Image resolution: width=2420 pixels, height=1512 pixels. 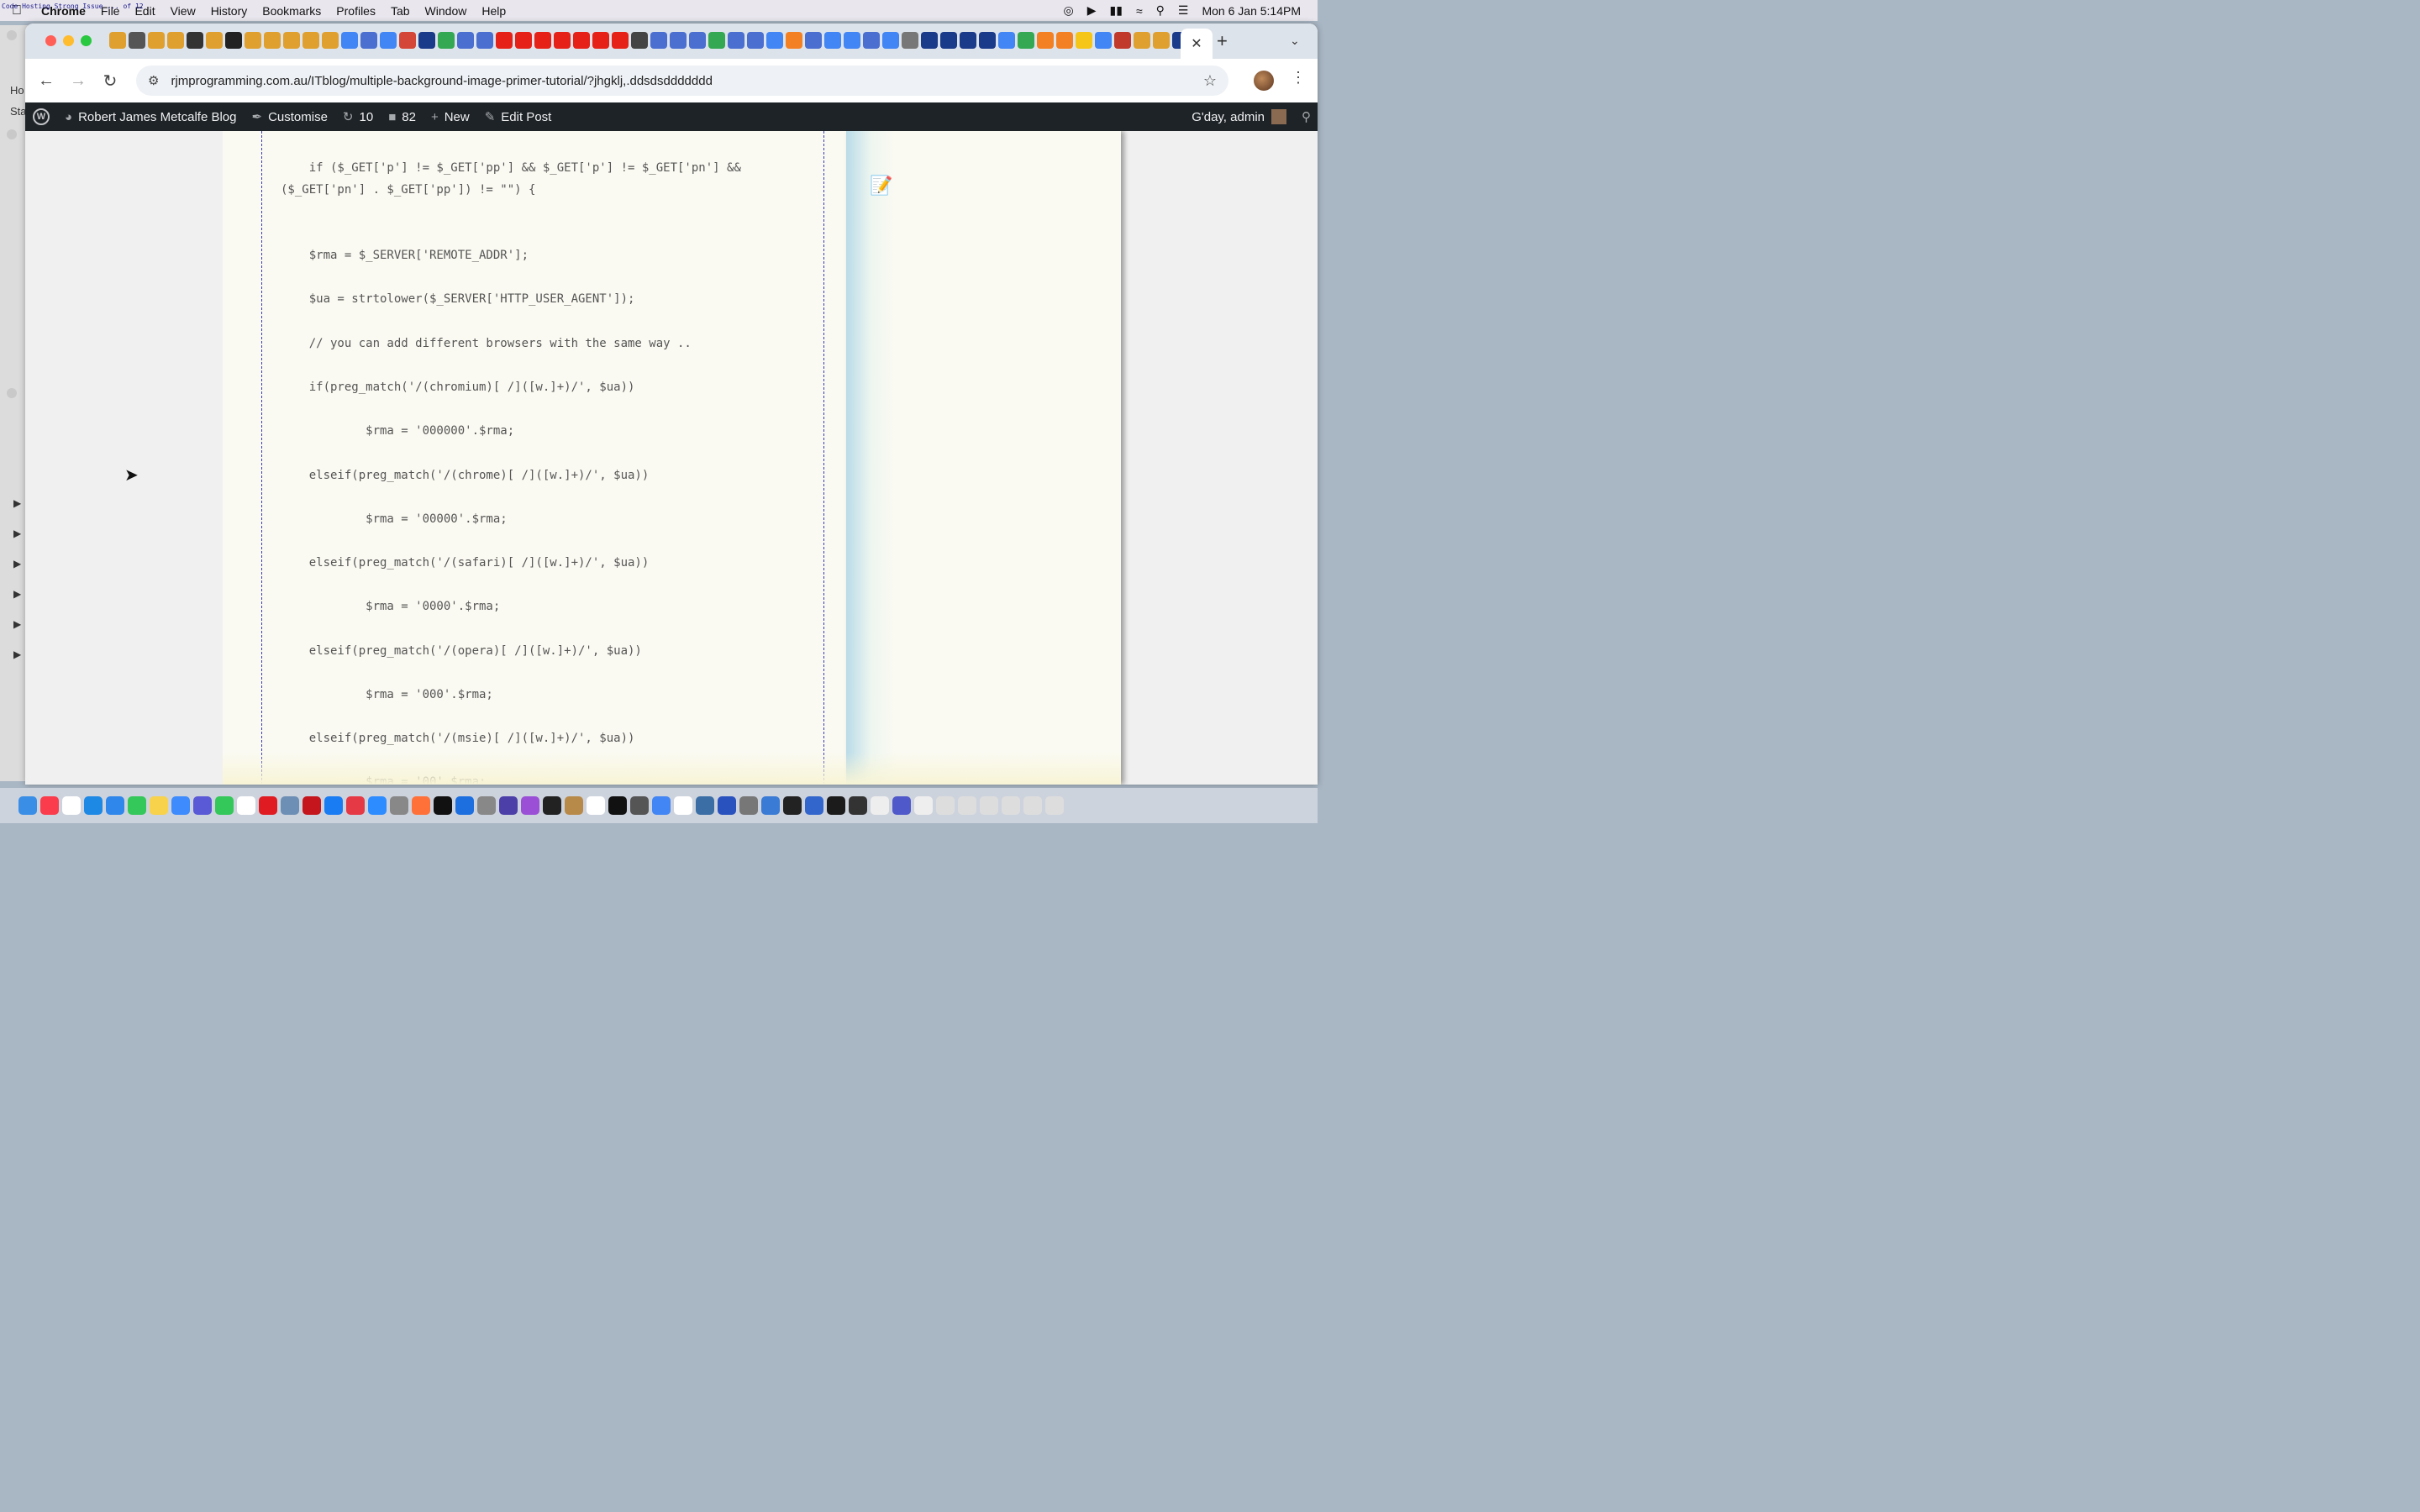 What do you see at coordinates (292, 11) in the screenshot?
I see `menu-bookmarks: Bookmarks` at bounding box center [292, 11].